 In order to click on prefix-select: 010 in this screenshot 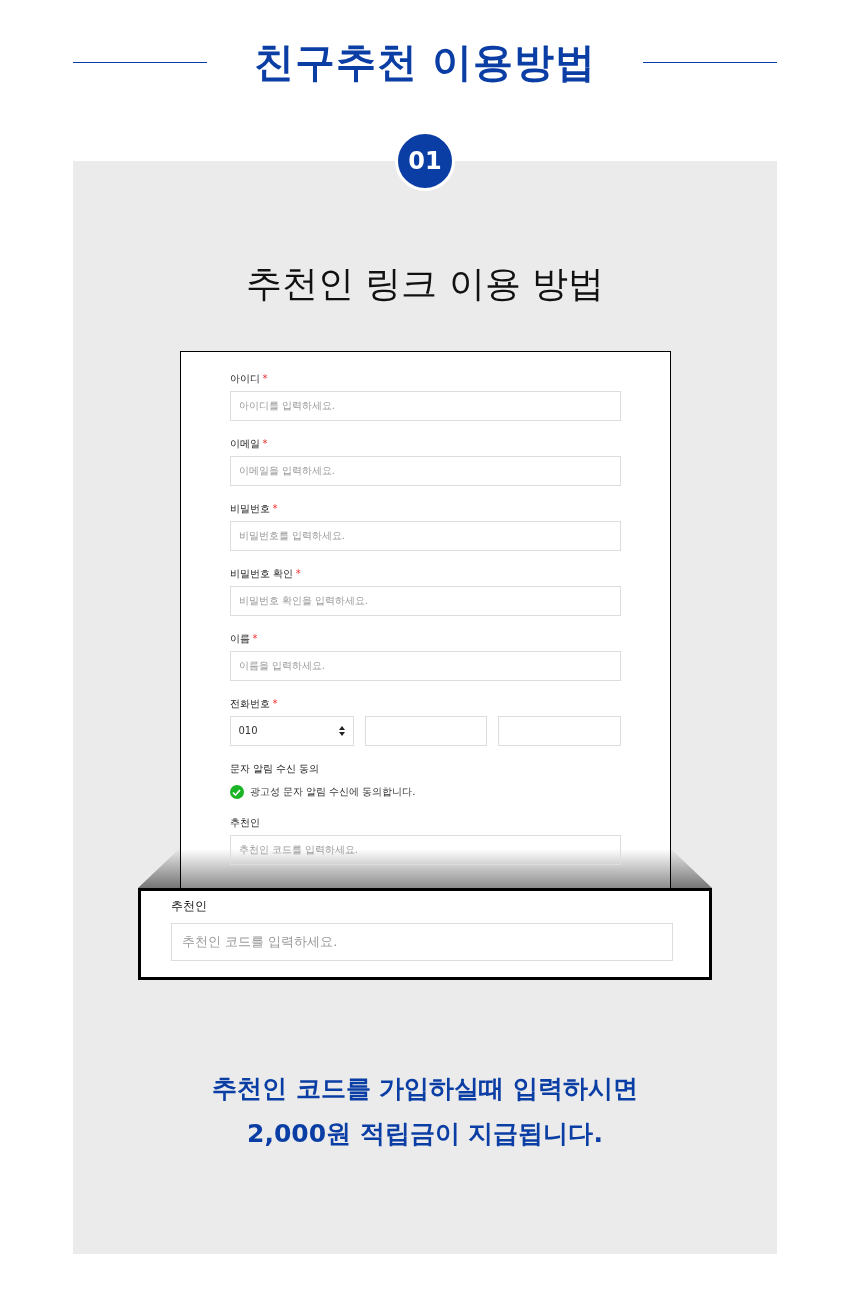, I will do `click(291, 731)`.